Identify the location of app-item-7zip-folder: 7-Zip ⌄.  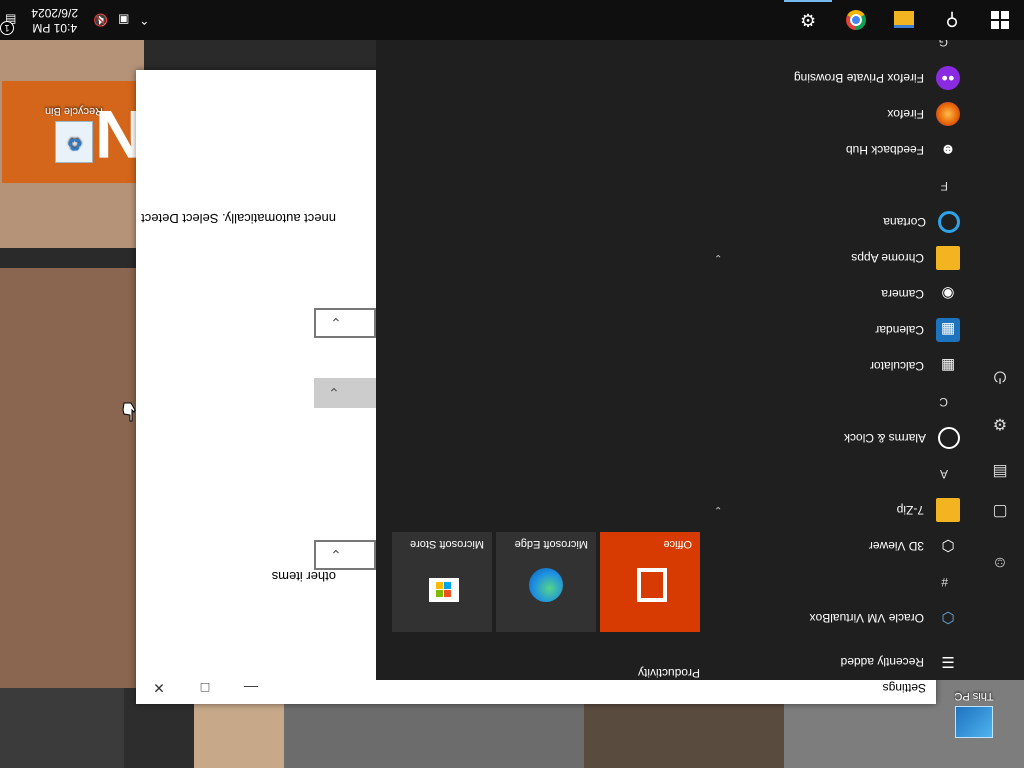
(831, 510).